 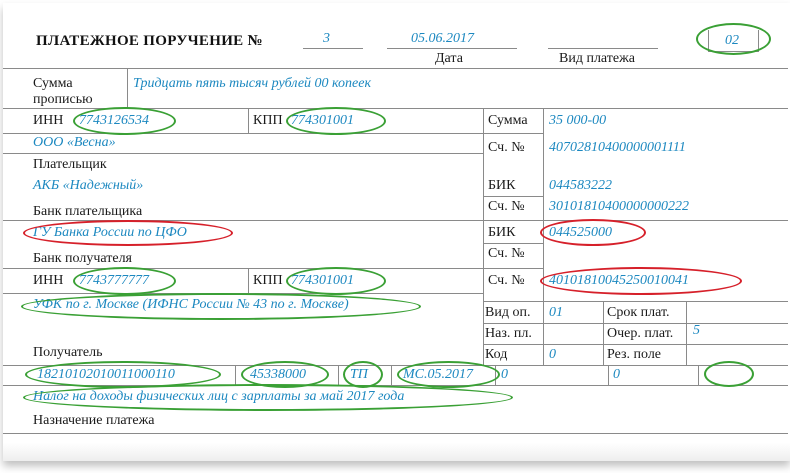 I want to click on status-highlight-oval, so click(x=733, y=39).